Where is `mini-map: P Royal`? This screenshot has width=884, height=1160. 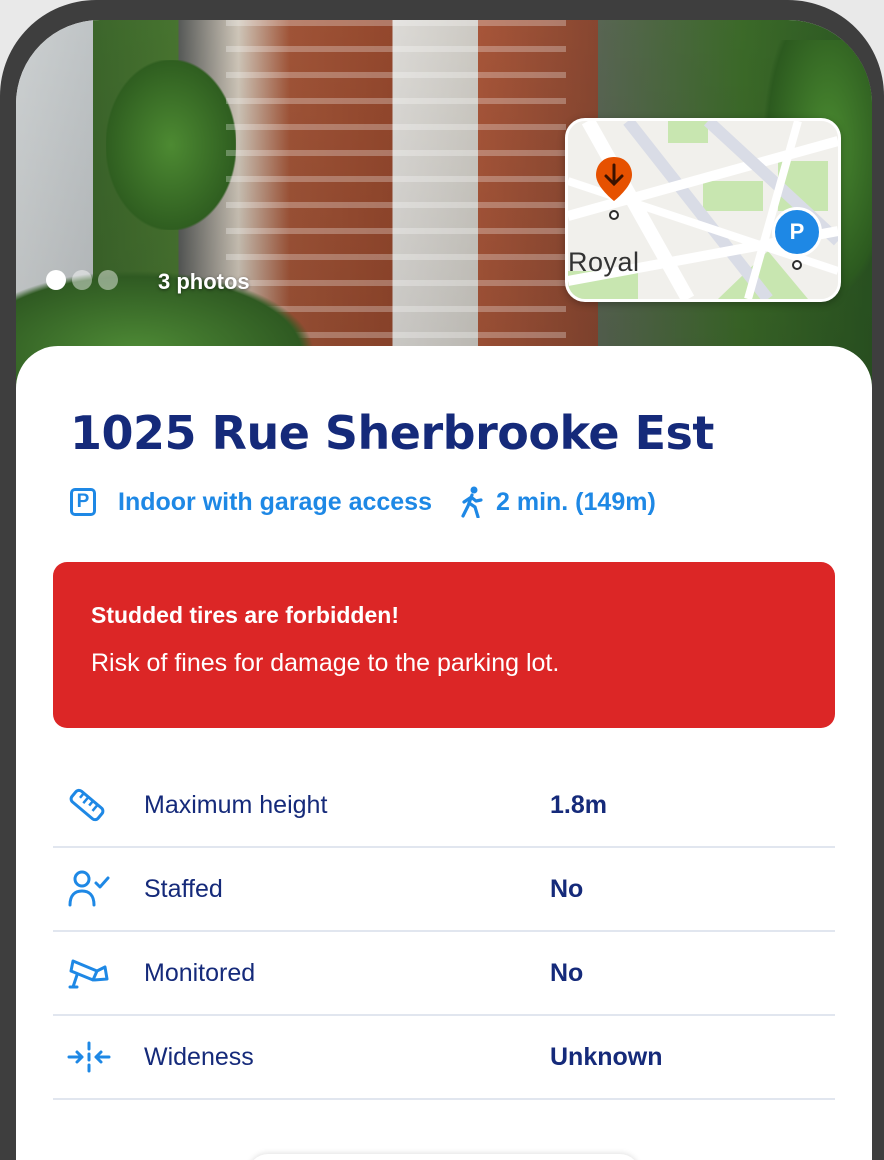 mini-map: P Royal is located at coordinates (703, 210).